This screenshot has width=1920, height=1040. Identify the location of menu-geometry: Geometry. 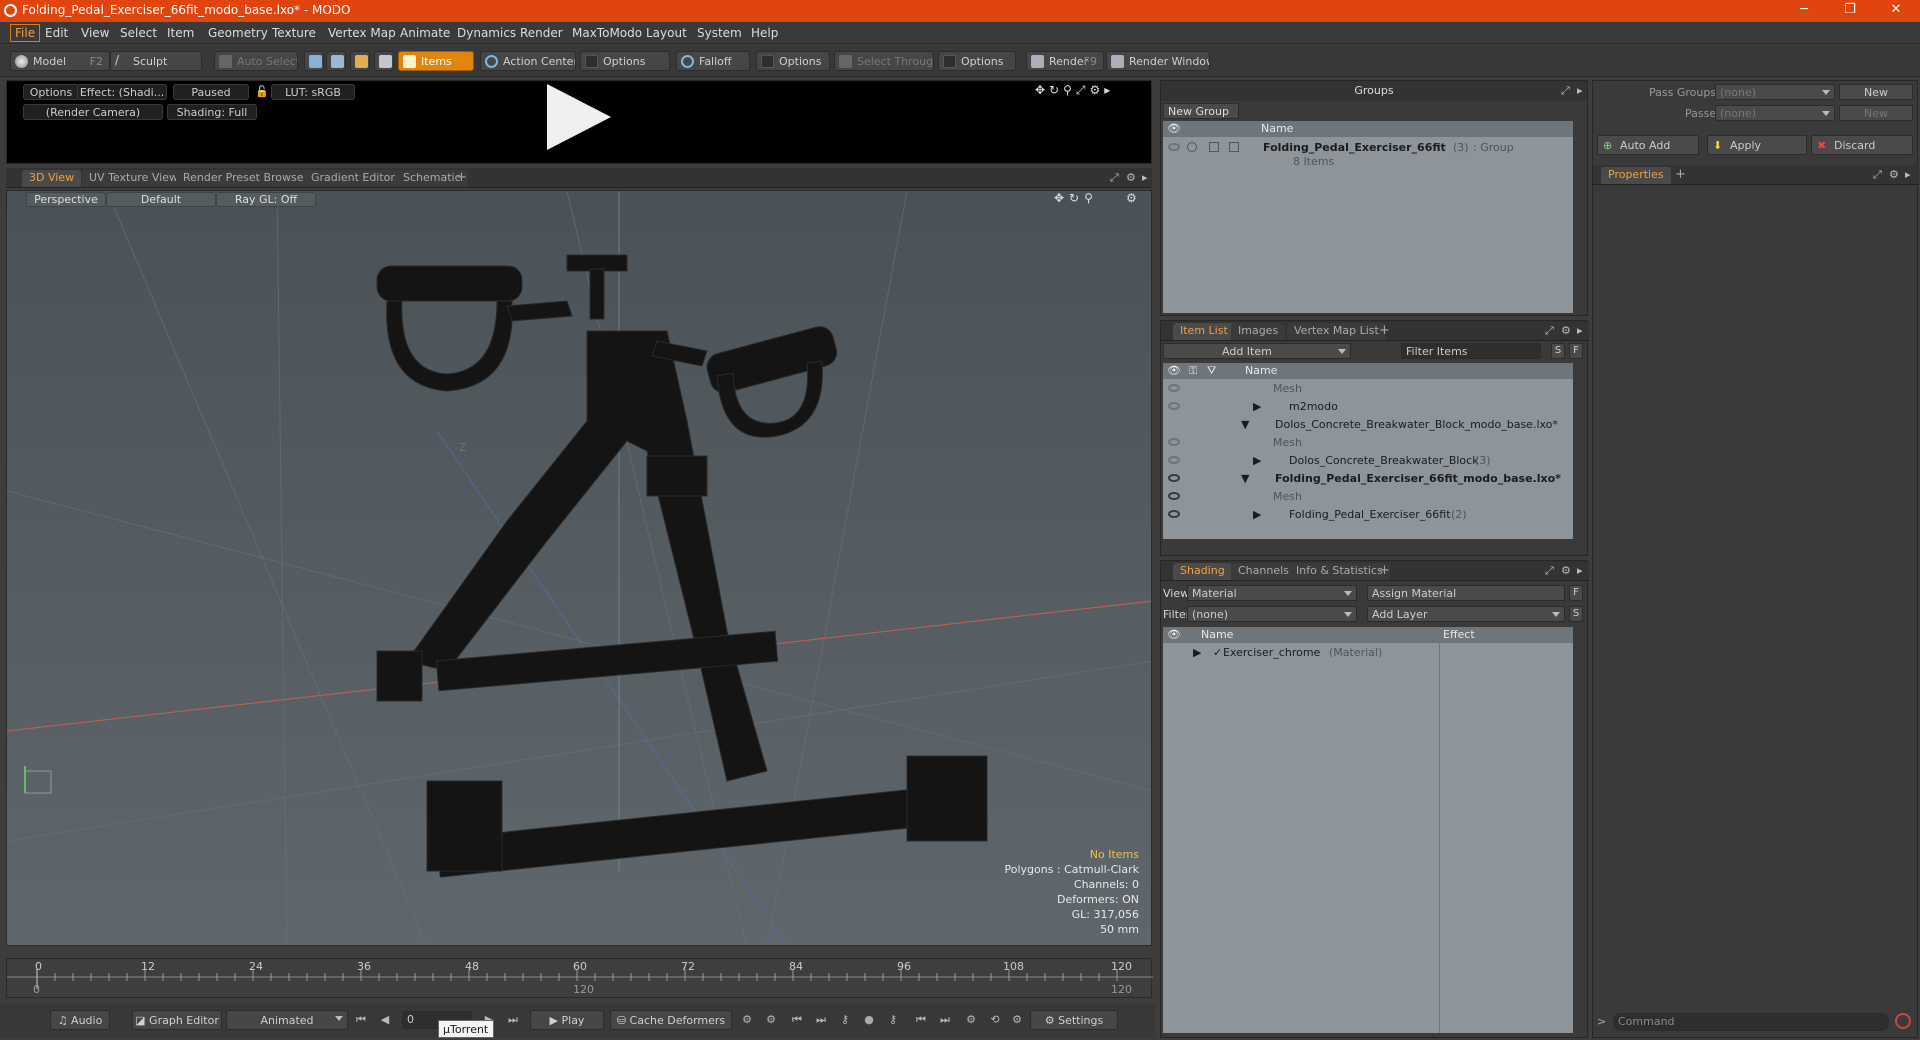
(238, 33).